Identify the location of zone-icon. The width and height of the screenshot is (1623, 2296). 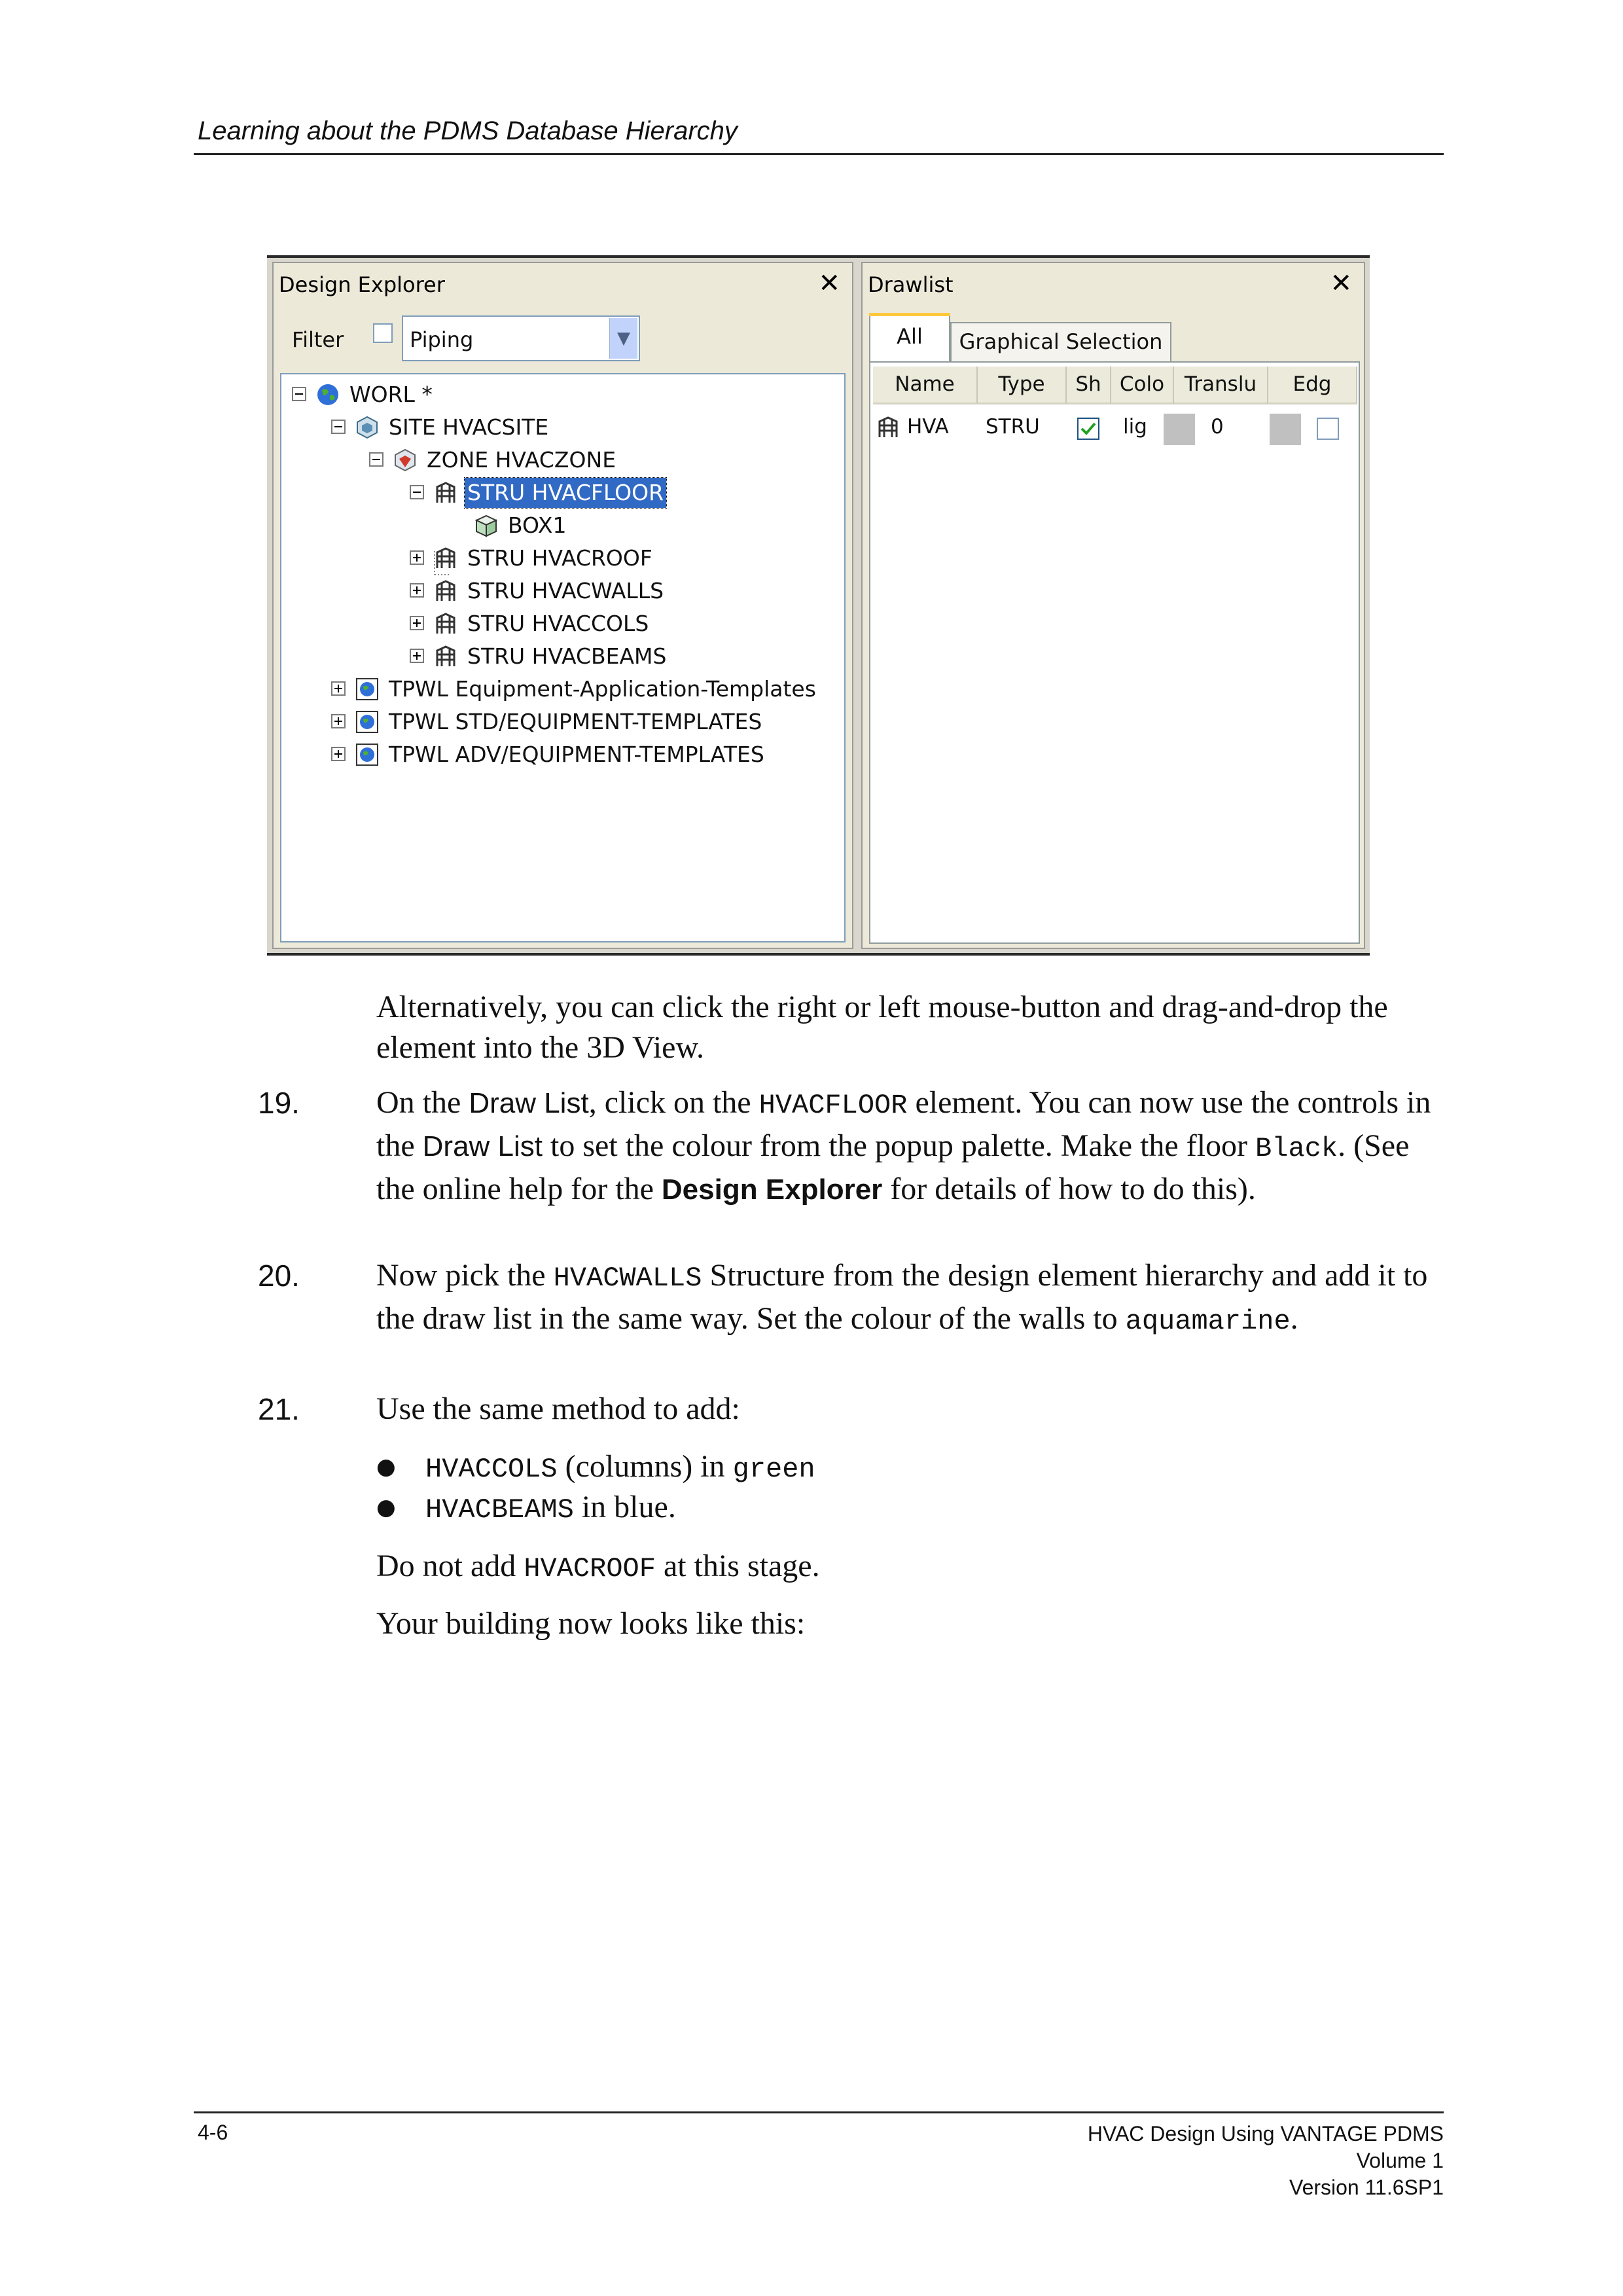
(406, 460).